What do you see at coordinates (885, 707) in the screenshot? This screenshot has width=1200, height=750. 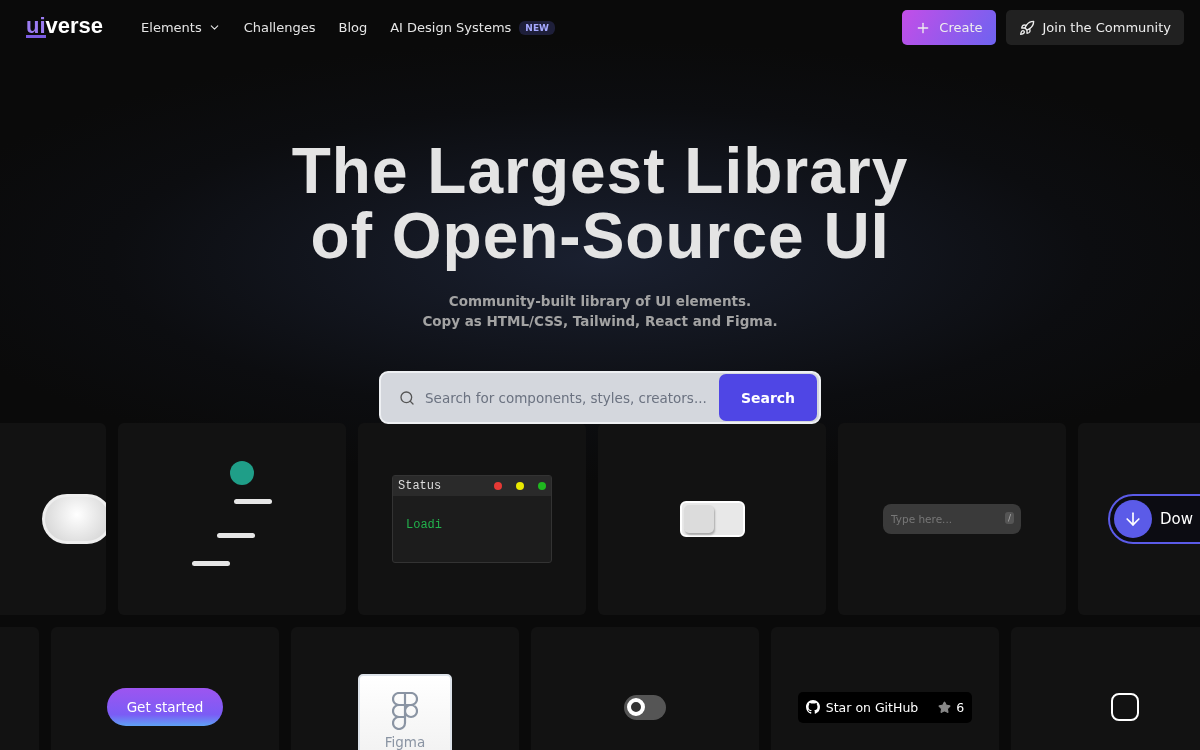 I see `github-star-button: Star on GitHub 6` at bounding box center [885, 707].